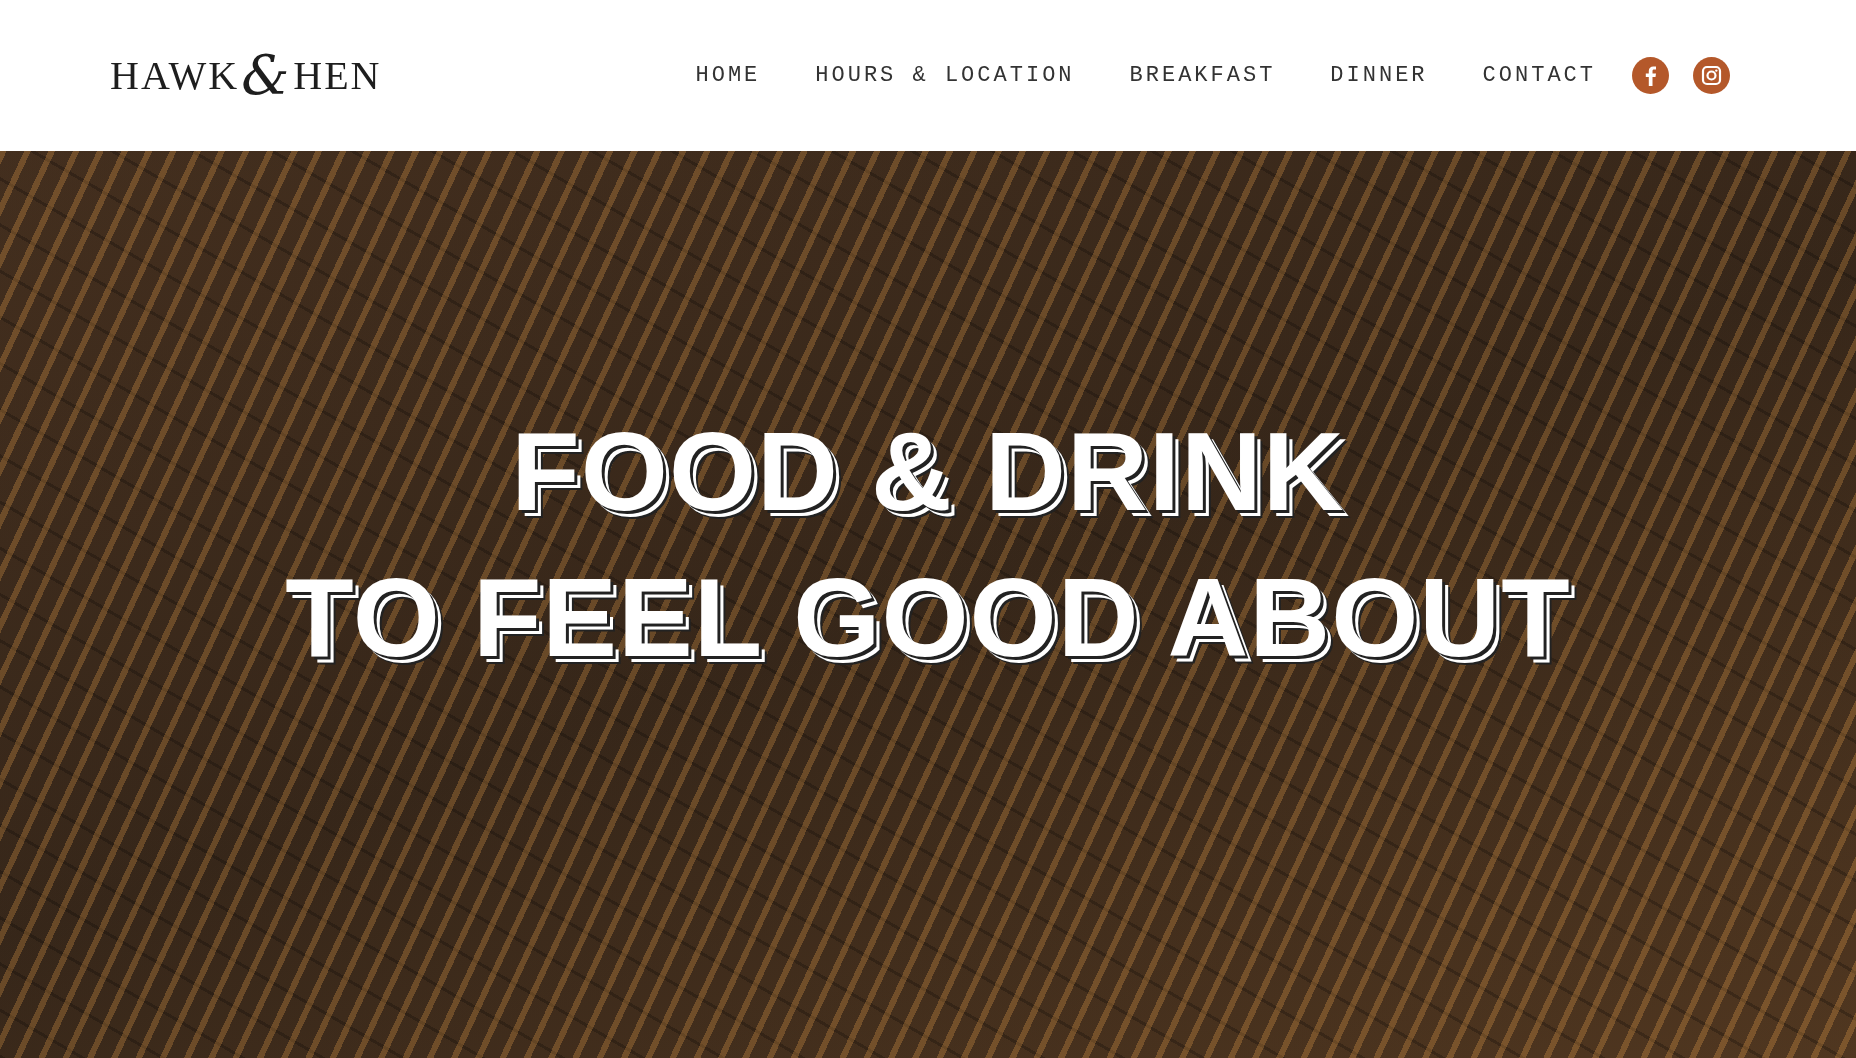  What do you see at coordinates (928, 617) in the screenshot?
I see `headline: TO FEEL GOOD ABOUT` at bounding box center [928, 617].